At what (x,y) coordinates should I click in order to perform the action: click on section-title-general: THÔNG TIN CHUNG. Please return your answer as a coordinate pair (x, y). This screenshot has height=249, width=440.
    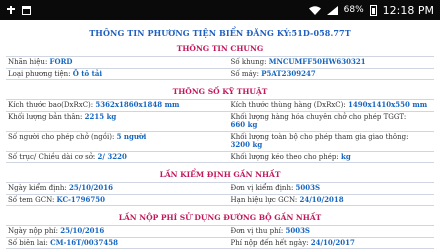
    Looking at the image, I should click on (220, 48).